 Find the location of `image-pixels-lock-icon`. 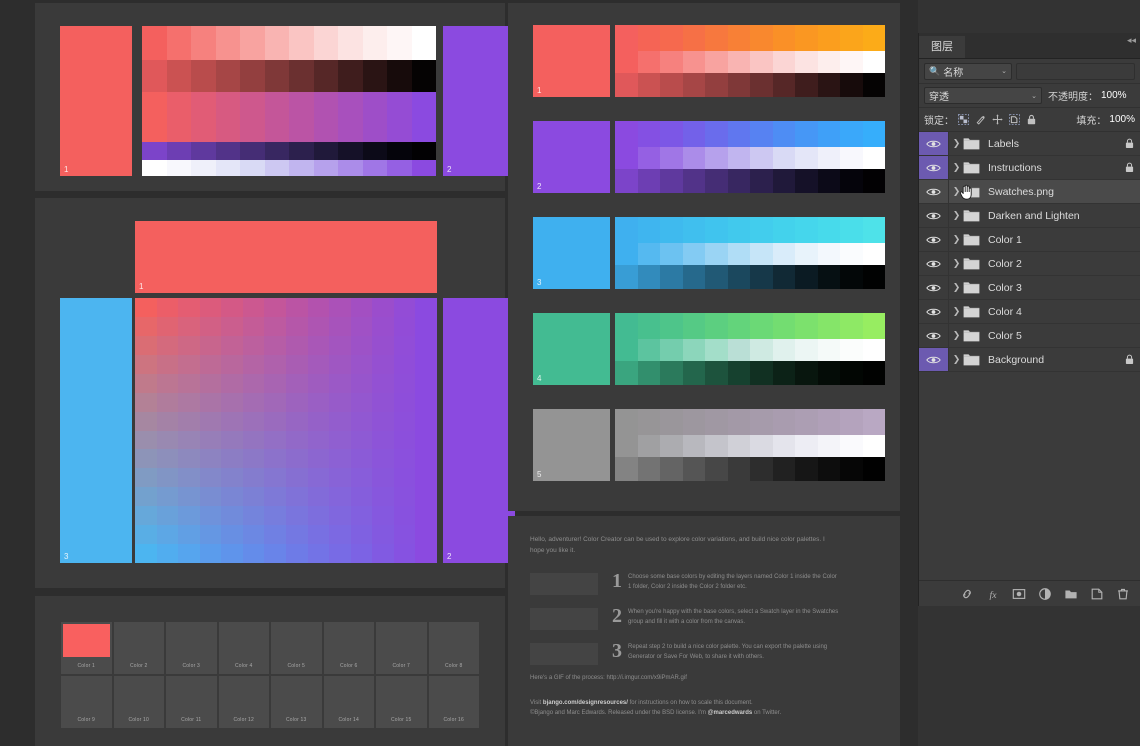

image-pixels-lock-icon is located at coordinates (980, 119).